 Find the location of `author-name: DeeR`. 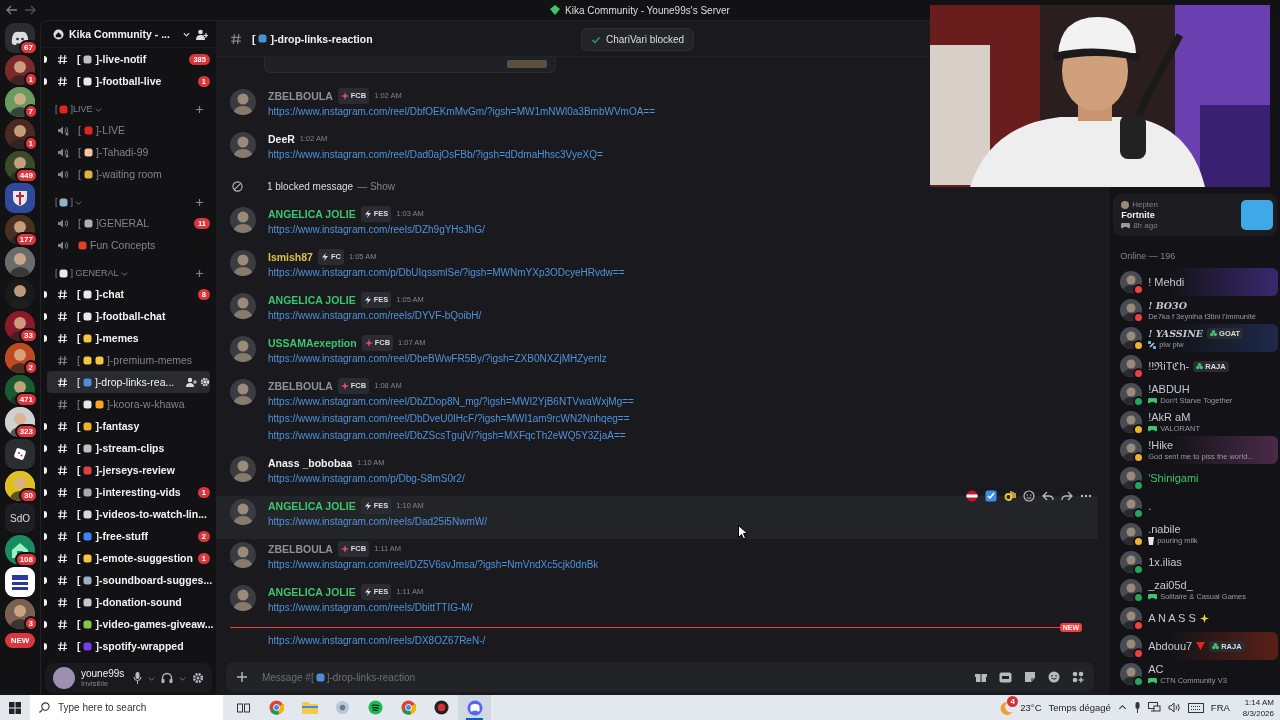

author-name: DeeR is located at coordinates (281, 139).